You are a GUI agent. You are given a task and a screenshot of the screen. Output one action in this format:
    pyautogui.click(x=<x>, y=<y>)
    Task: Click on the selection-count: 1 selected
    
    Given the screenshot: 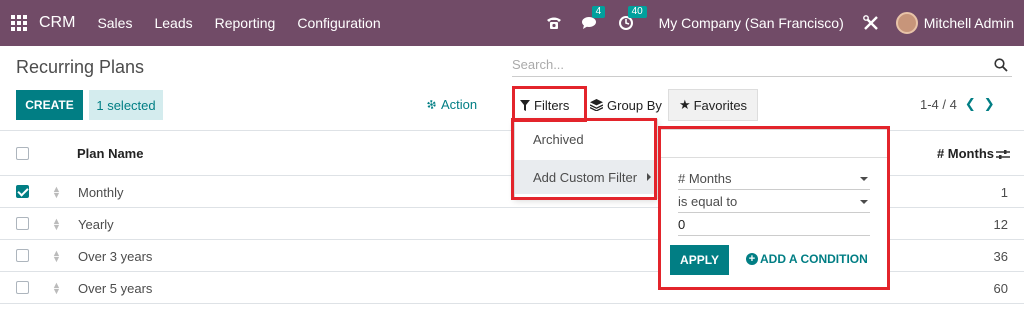 What is the action you would take?
    pyautogui.click(x=126, y=105)
    